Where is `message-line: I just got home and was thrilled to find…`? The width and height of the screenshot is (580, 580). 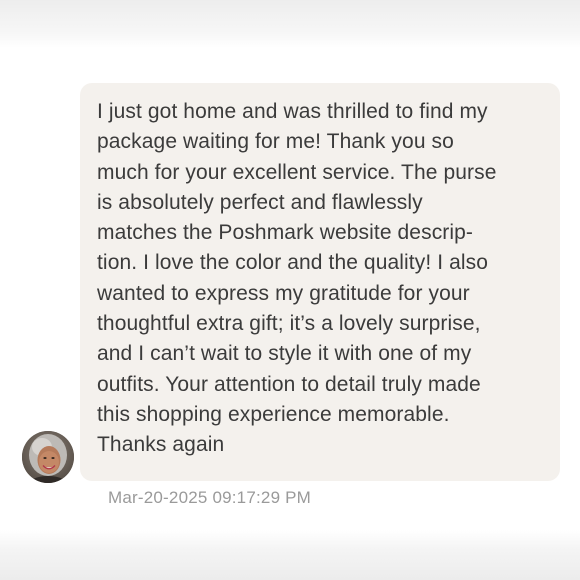 message-line: I just got home and was thrilled to find… is located at coordinates (292, 111).